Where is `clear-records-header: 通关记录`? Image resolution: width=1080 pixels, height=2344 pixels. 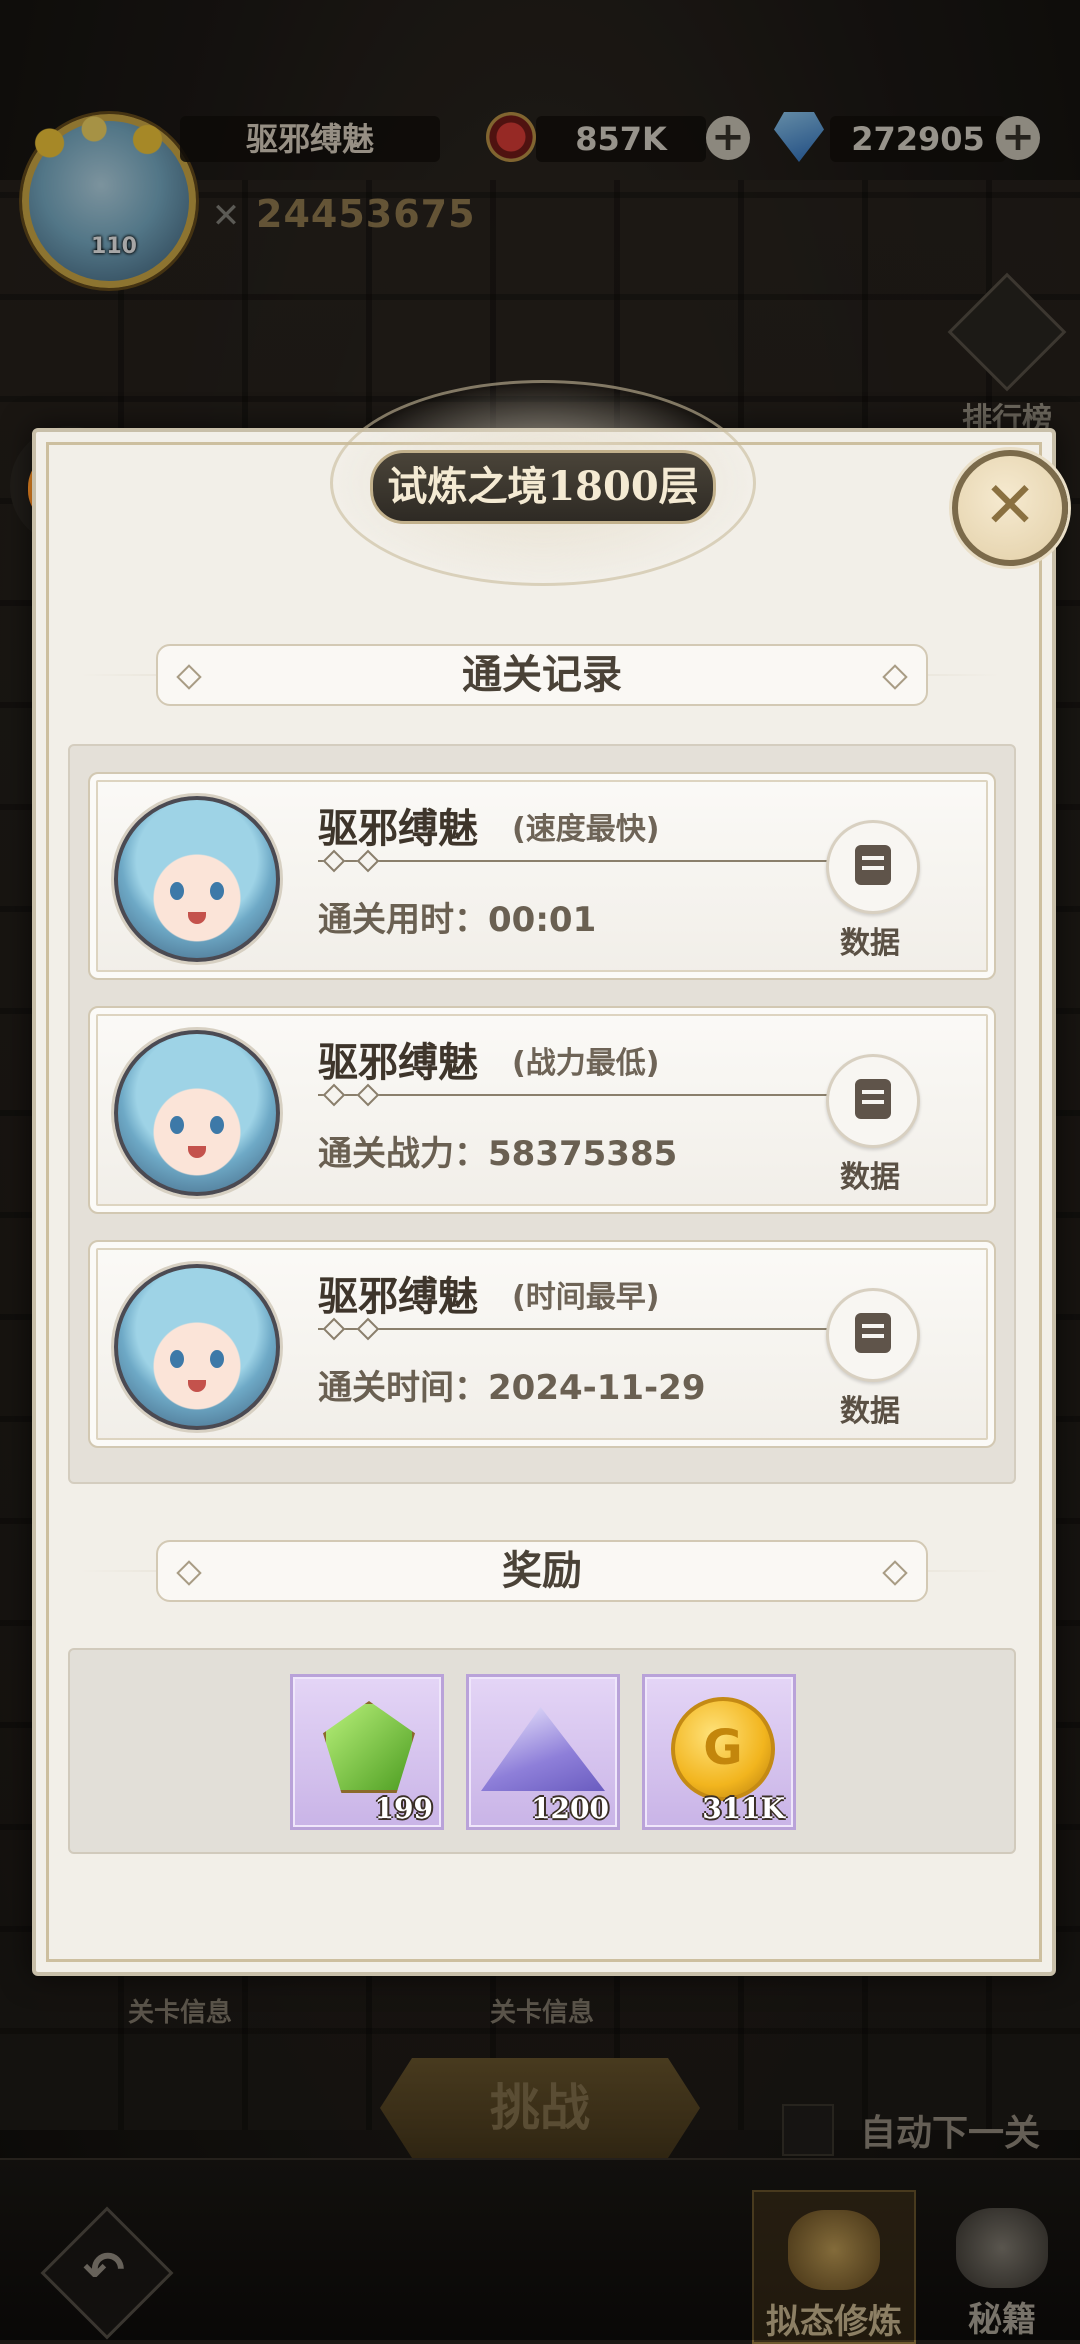
clear-records-header: 通关记录 is located at coordinates (542, 675).